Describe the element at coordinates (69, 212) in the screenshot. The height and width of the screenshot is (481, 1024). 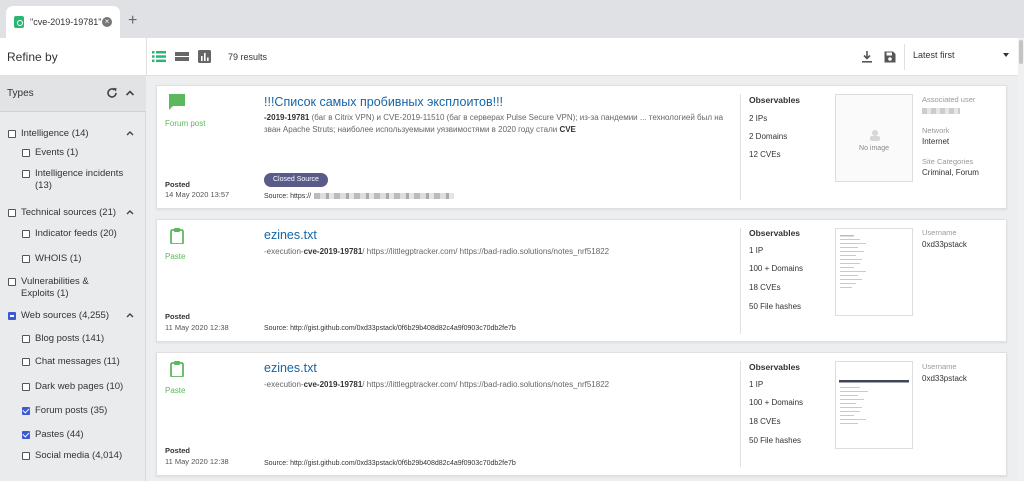
I see `filter-label: Technical sources (21)` at that location.